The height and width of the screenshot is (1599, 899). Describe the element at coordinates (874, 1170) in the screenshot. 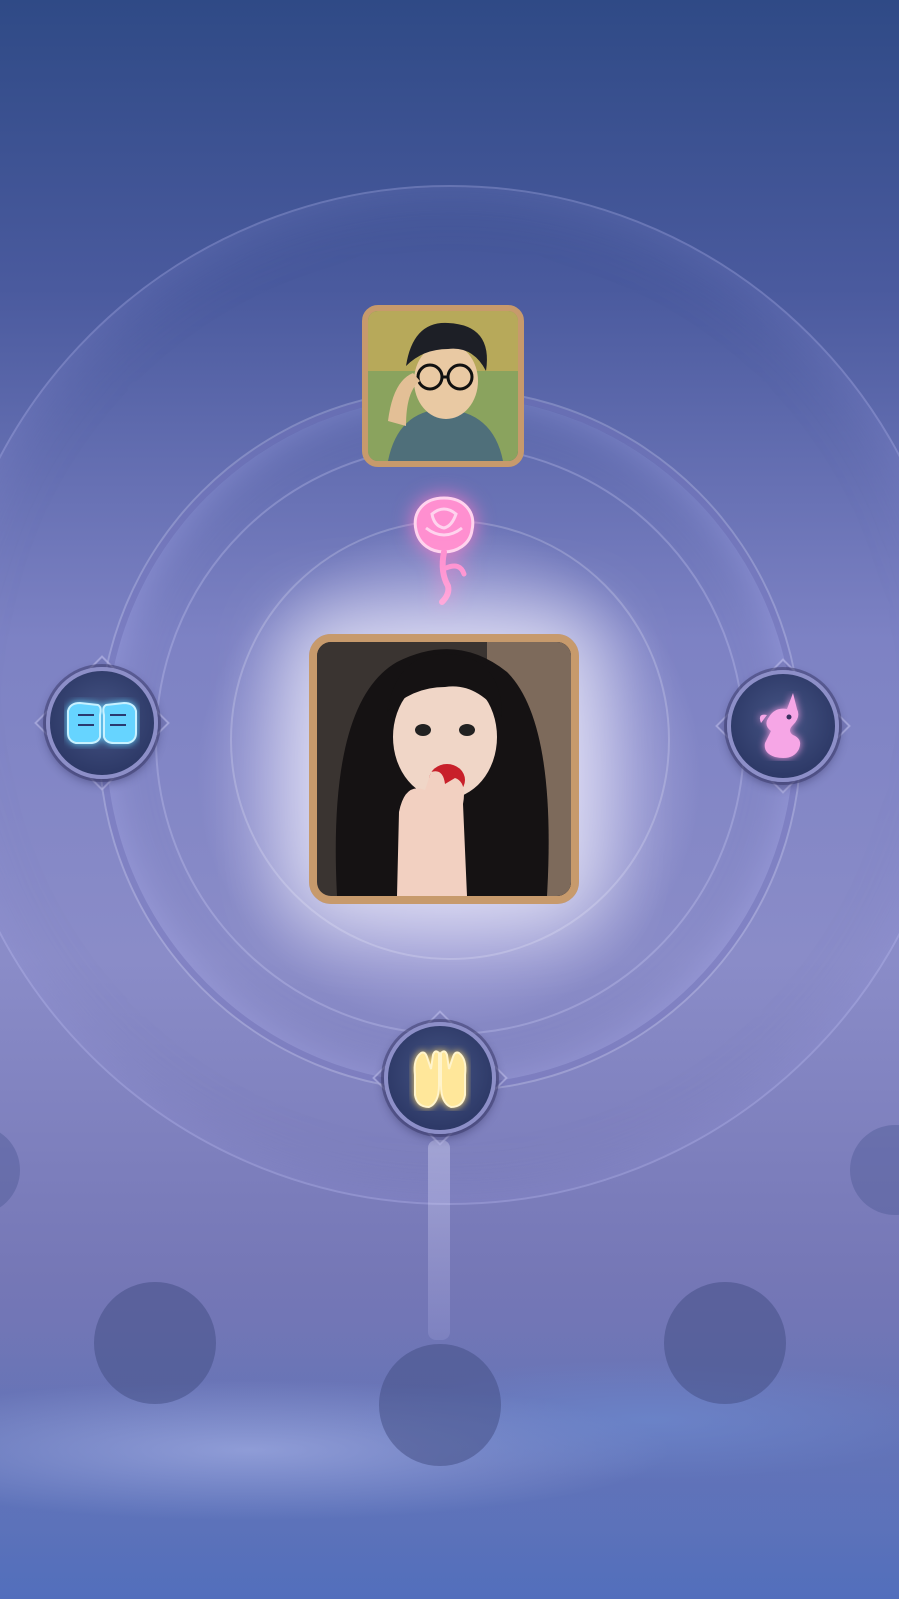

I see `offscreen-slot-right` at that location.